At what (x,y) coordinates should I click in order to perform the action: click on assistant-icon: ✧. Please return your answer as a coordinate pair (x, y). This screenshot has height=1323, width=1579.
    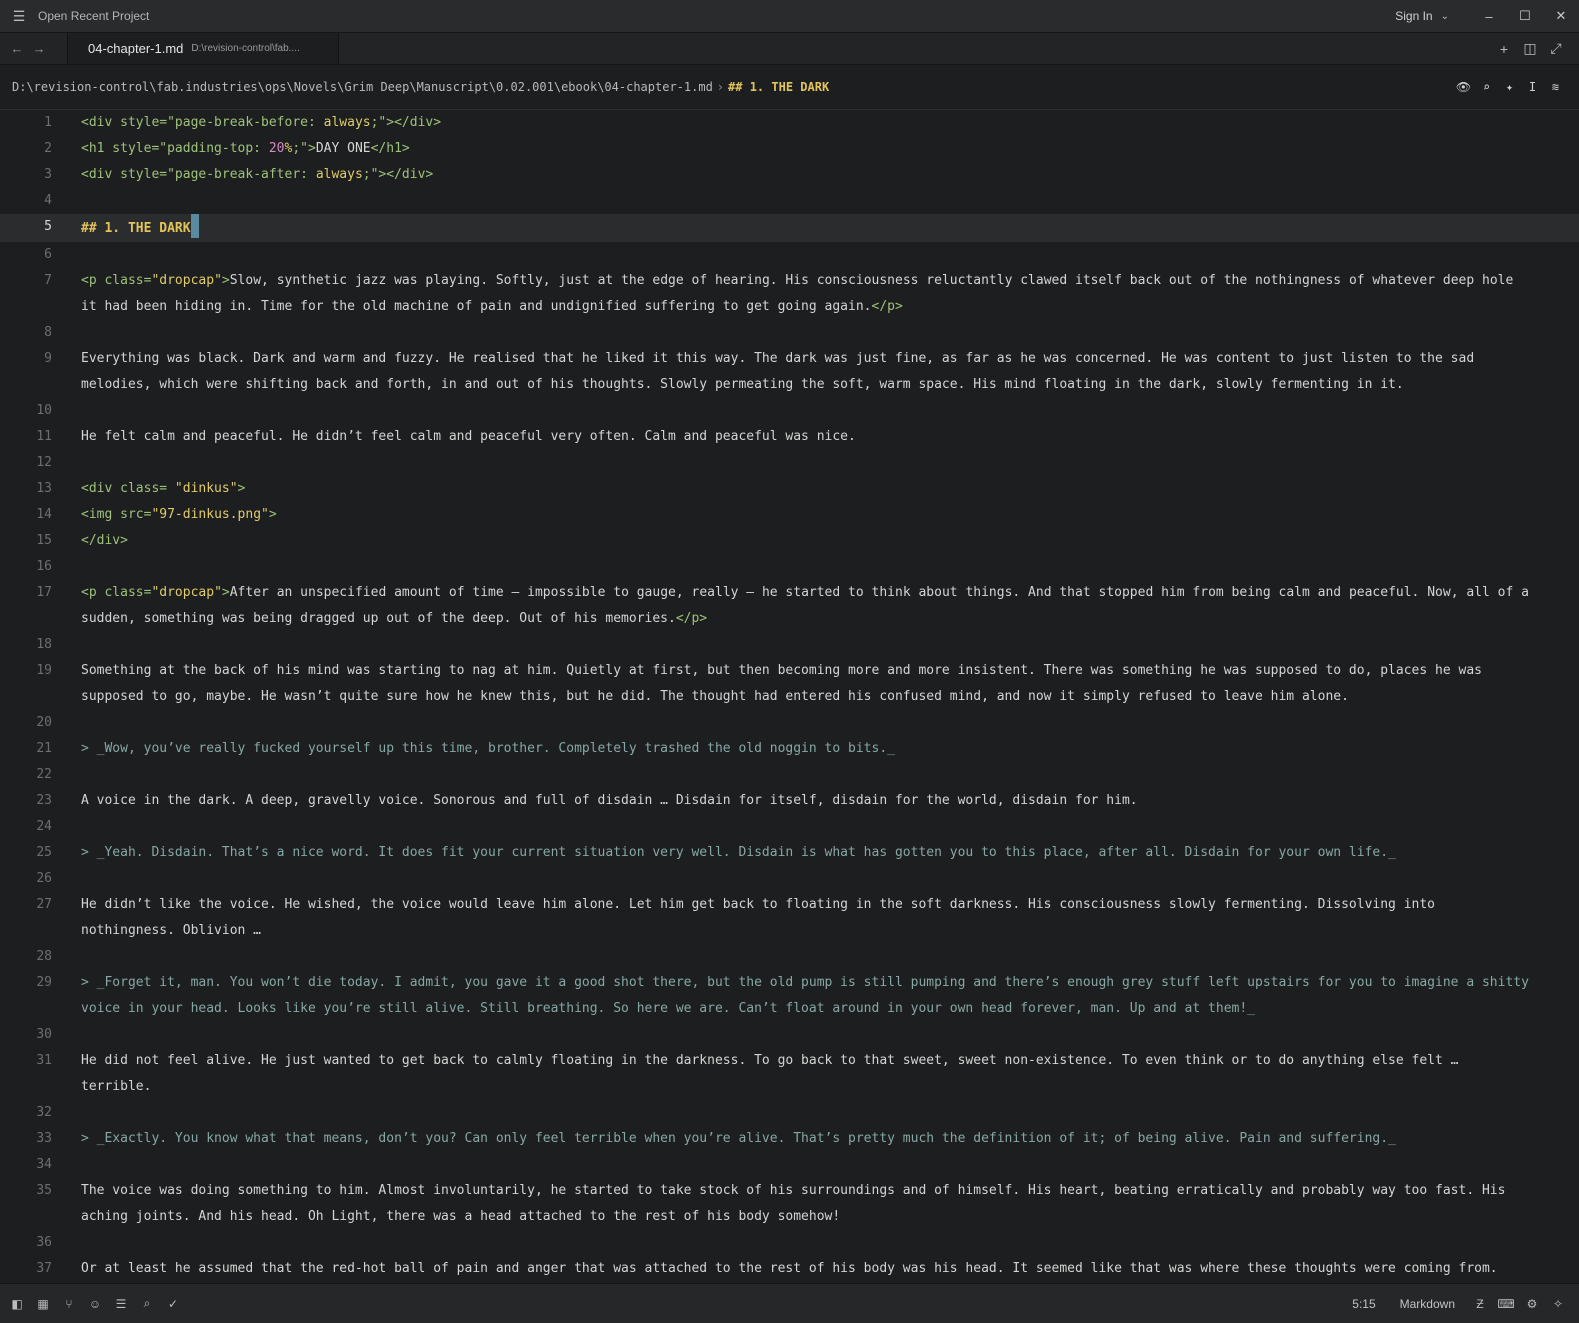
    Looking at the image, I should click on (1558, 1304).